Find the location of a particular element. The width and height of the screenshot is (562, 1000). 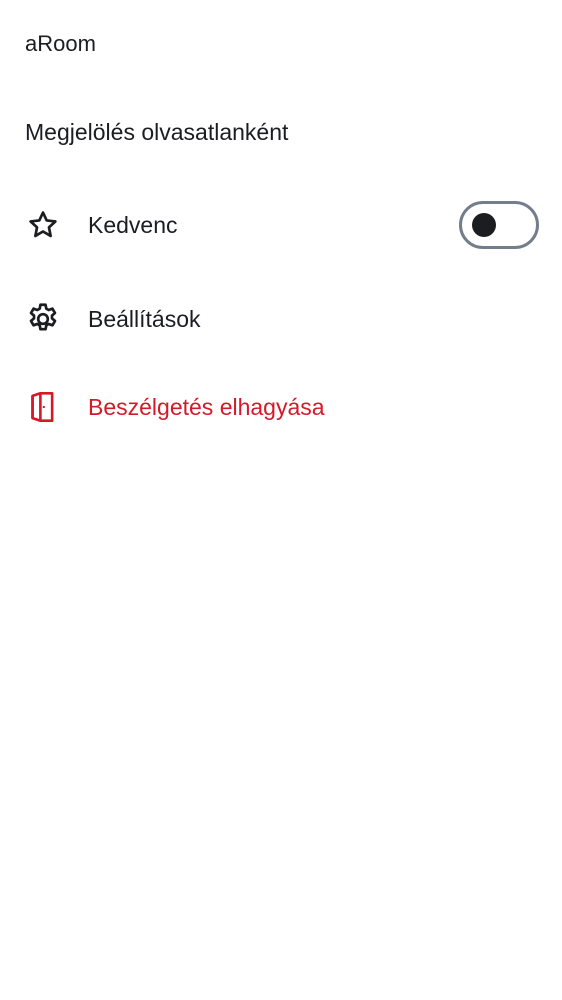

gear-icon is located at coordinates (43, 319).